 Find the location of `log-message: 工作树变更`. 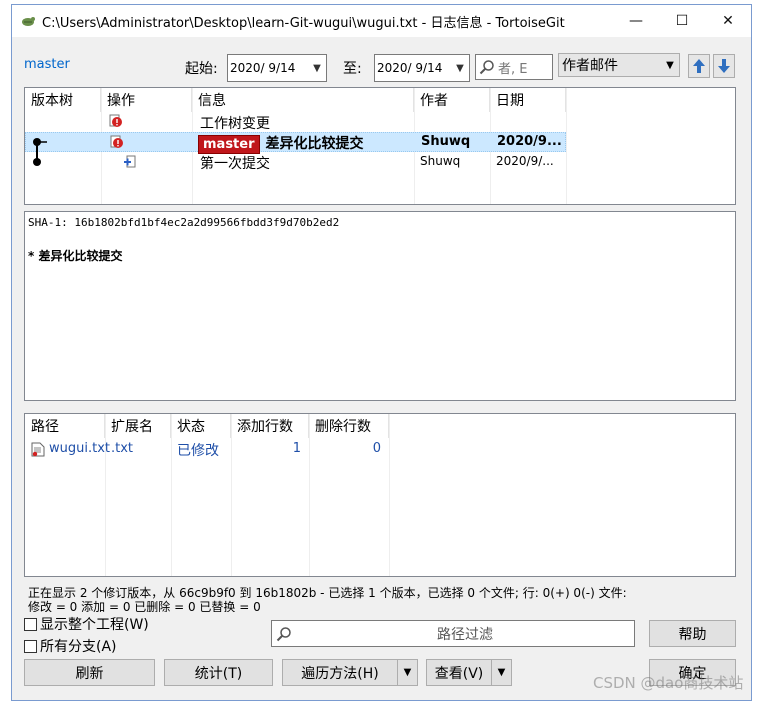

log-message: 工作树变更 is located at coordinates (235, 124).